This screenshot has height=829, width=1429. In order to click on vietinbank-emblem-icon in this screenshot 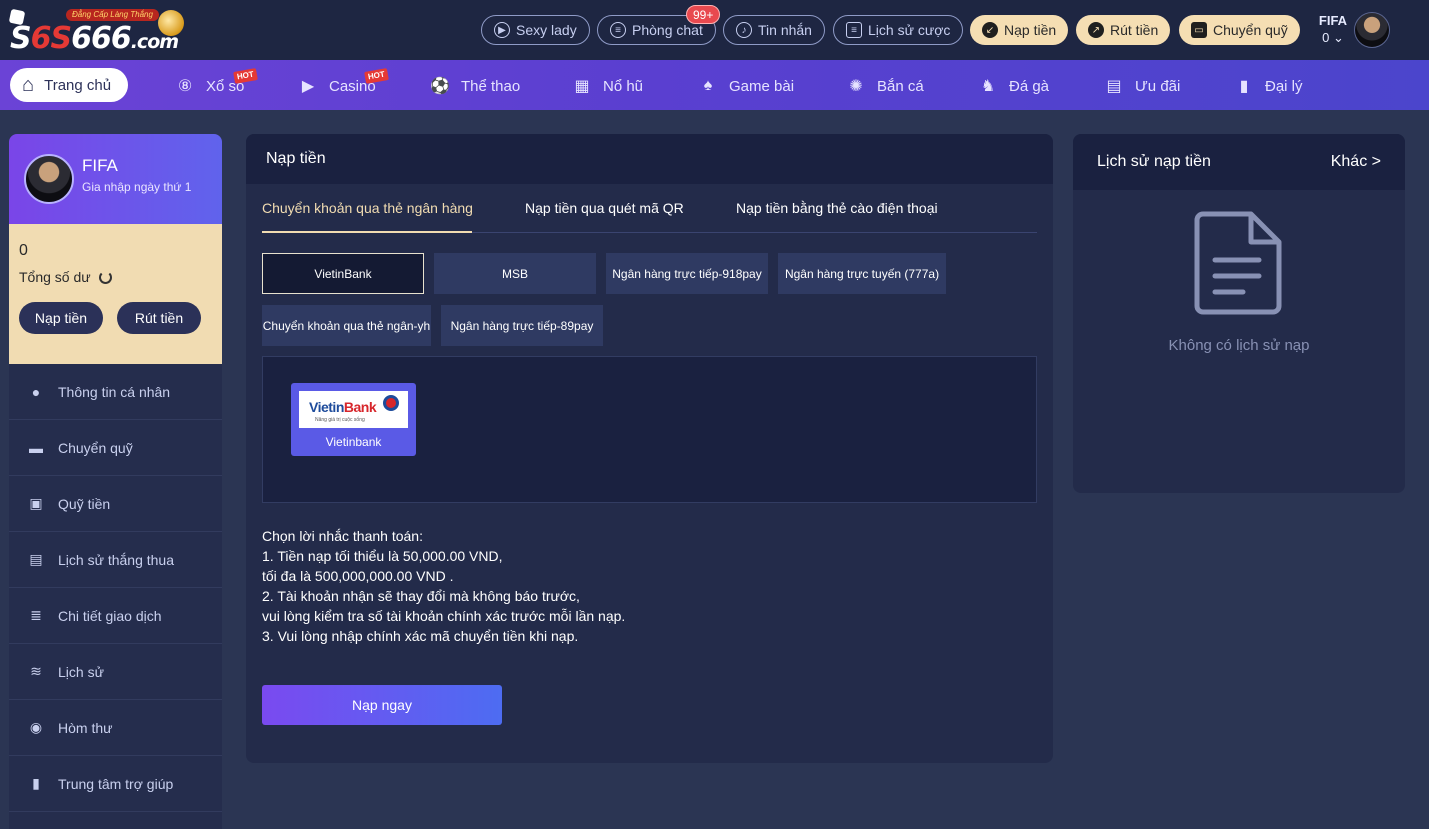, I will do `click(391, 403)`.